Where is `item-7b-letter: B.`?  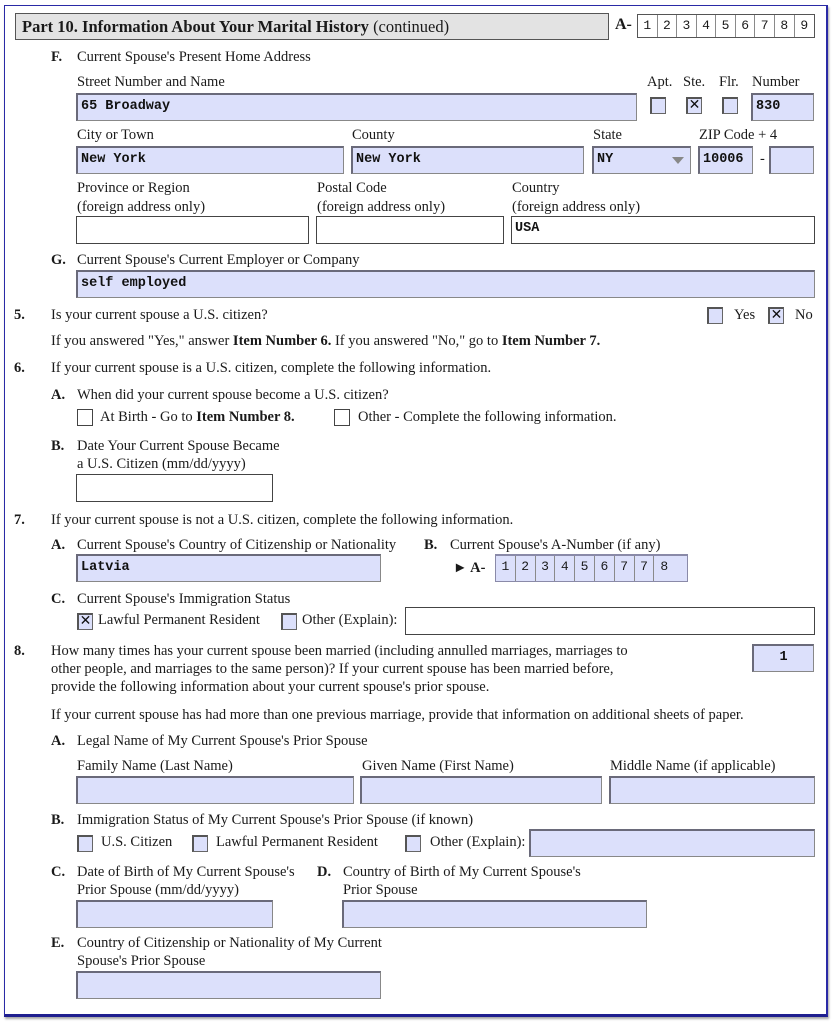
item-7b-letter: B. is located at coordinates (431, 545).